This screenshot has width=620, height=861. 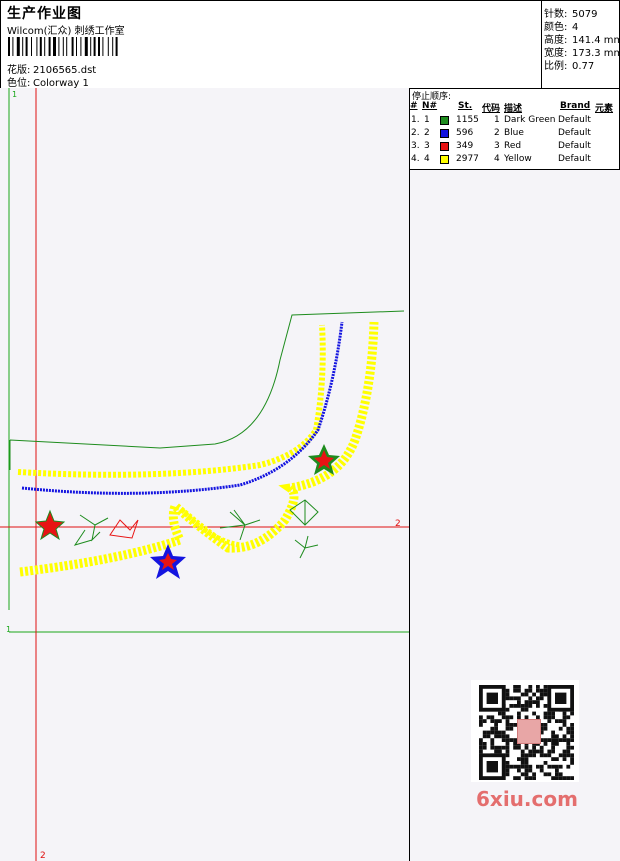 What do you see at coordinates (415, 146) in the screenshot?
I see `stop-cell-idx: 3.` at bounding box center [415, 146].